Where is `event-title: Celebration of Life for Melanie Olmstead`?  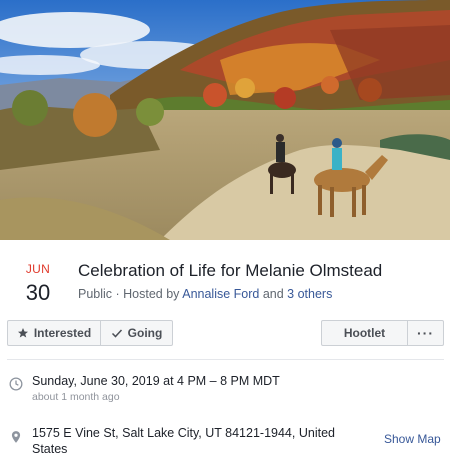
event-title: Celebration of Life for Melanie Olmstead is located at coordinates (230, 271).